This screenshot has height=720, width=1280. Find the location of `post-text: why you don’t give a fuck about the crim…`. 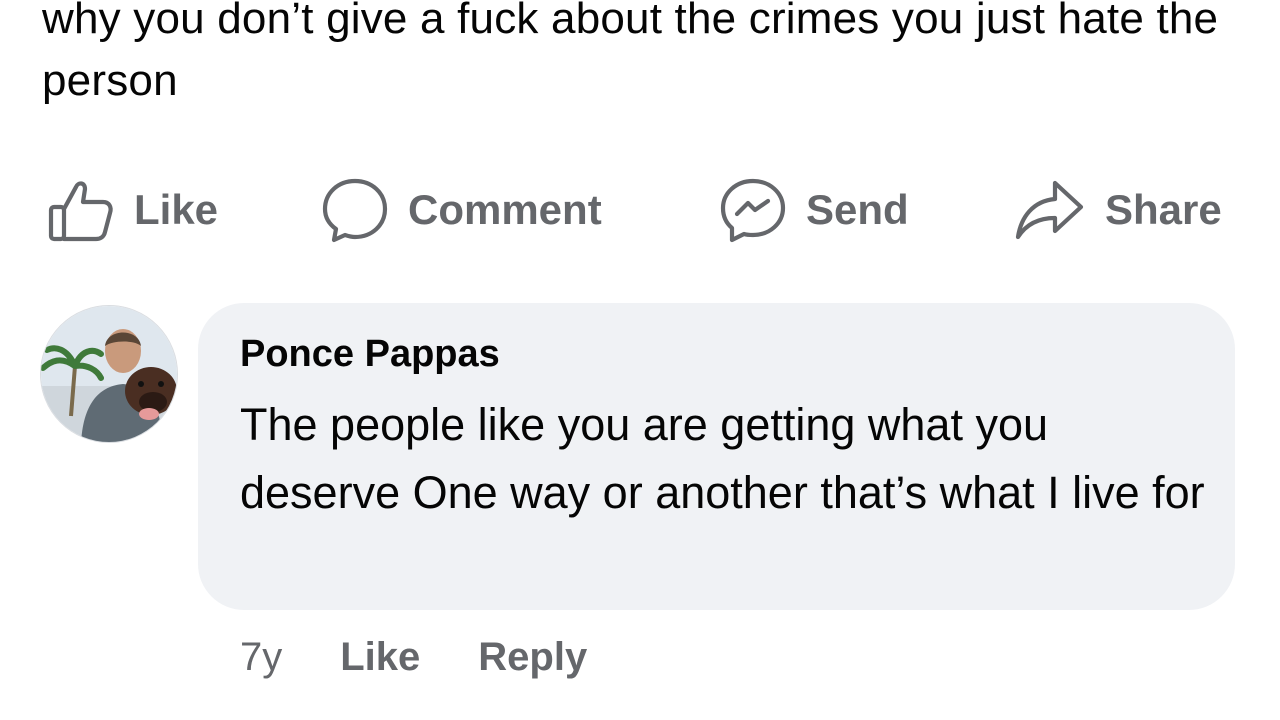

post-text: why you don’t give a fuck about the crim… is located at coordinates (630, 52).